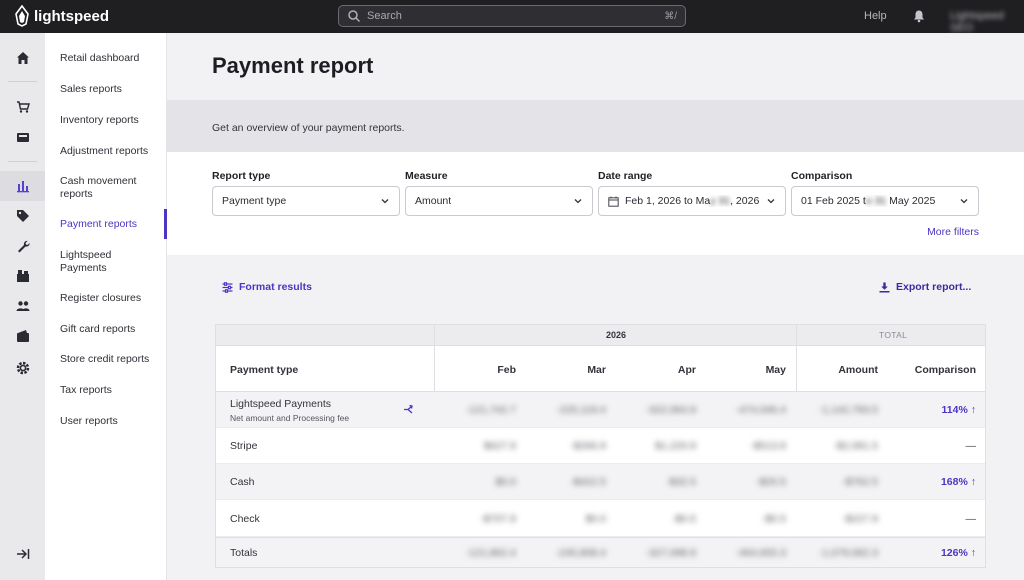 Image resolution: width=1024 pixels, height=580 pixels. I want to click on nav-cash-movement-reports: Cash movement reports, so click(110, 188).